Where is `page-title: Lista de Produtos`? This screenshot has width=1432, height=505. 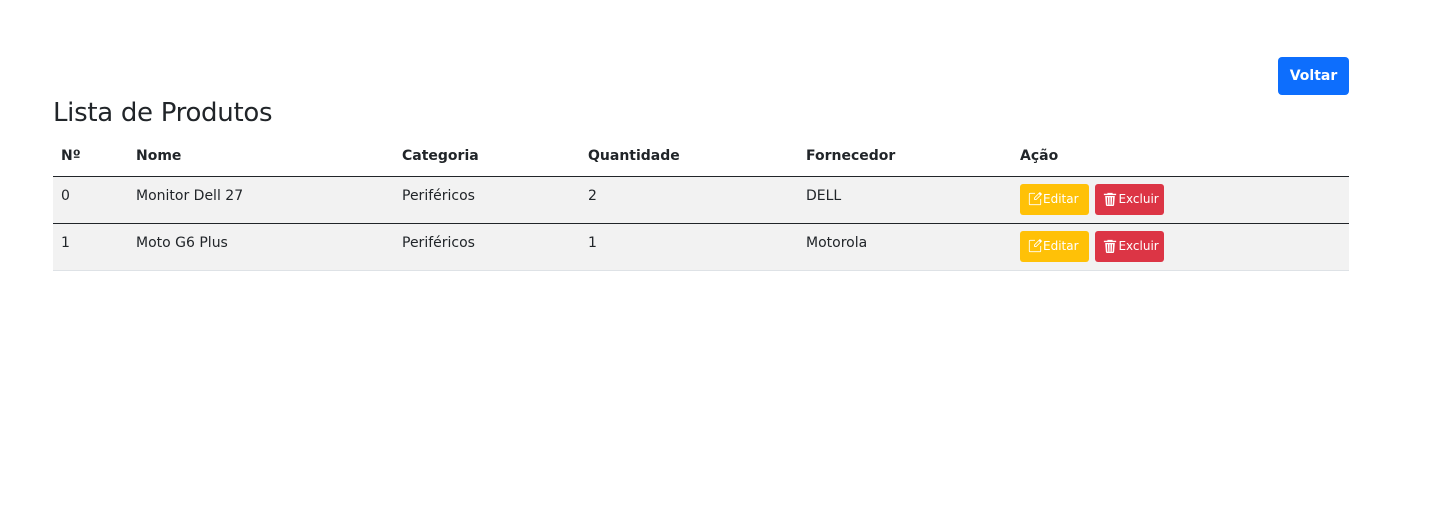
page-title: Lista de Produtos is located at coordinates (163, 113).